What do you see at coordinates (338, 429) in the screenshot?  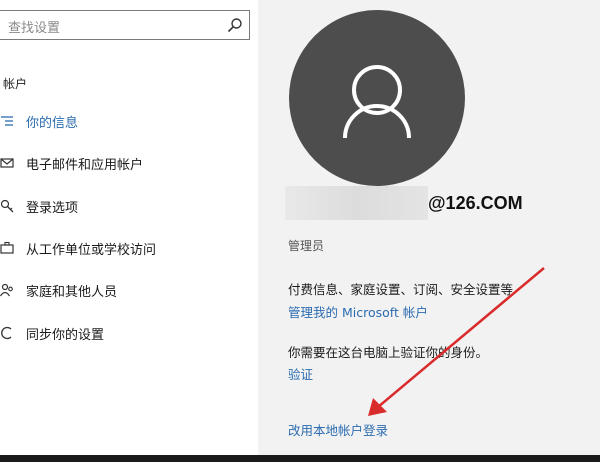 I see `switch-to-local-account-link: 改用本地帐户登录` at bounding box center [338, 429].